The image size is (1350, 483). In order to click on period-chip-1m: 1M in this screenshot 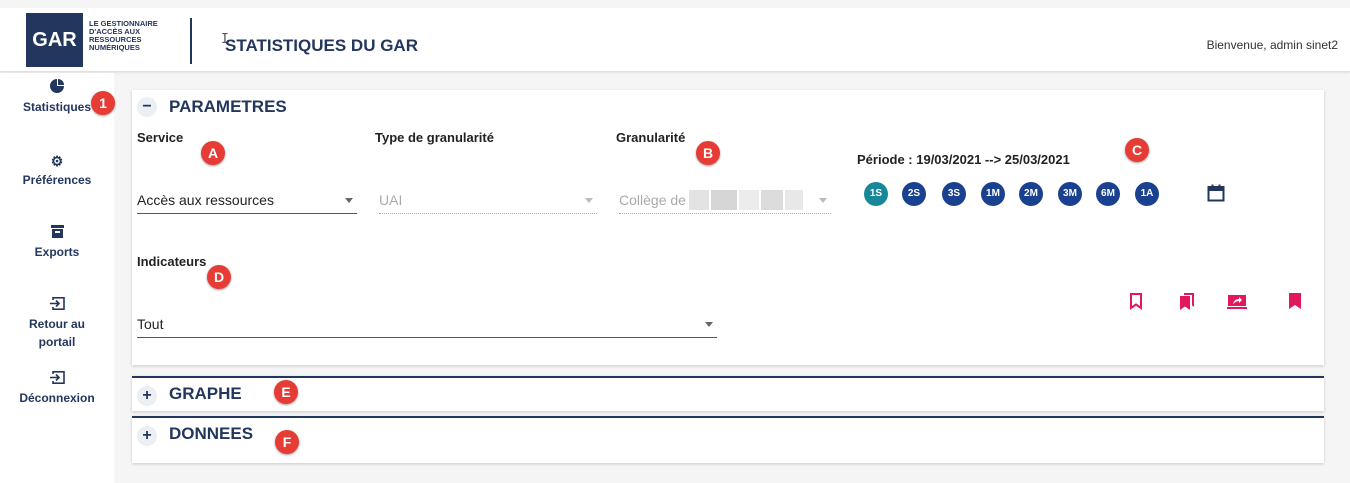, I will do `click(993, 194)`.